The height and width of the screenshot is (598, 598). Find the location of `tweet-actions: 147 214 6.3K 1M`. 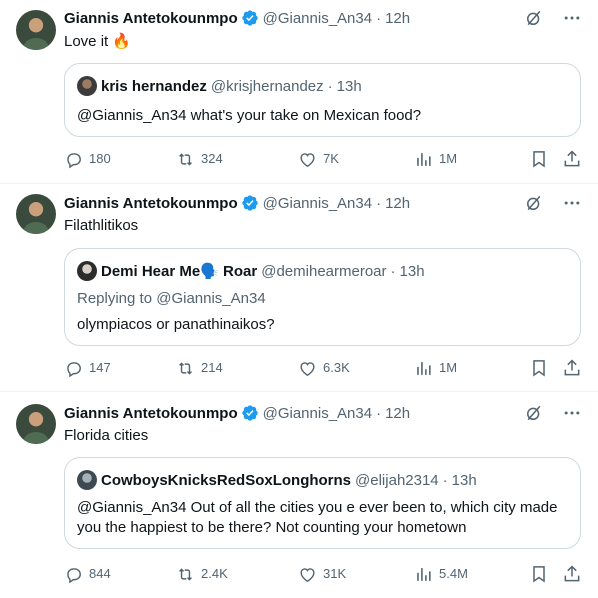

tweet-actions: 147 214 6.3K 1M is located at coordinates (323, 368).